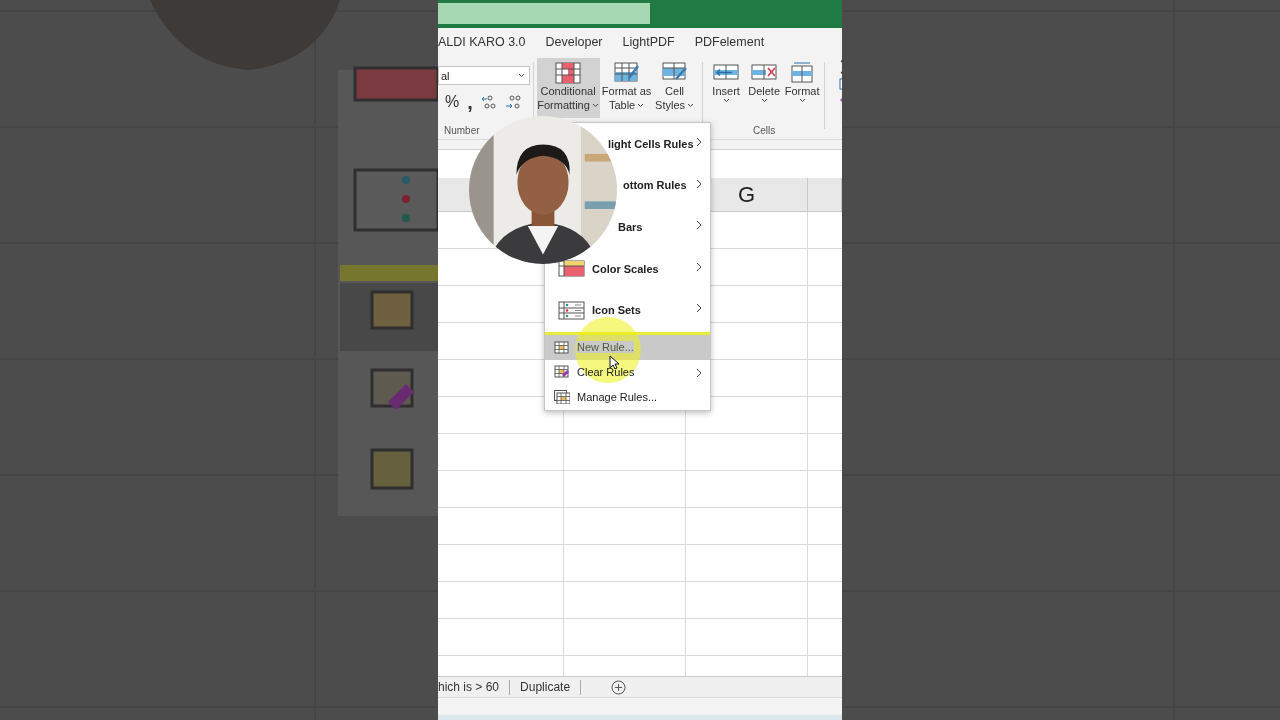  I want to click on number-format-dropdown: al, so click(484, 75).